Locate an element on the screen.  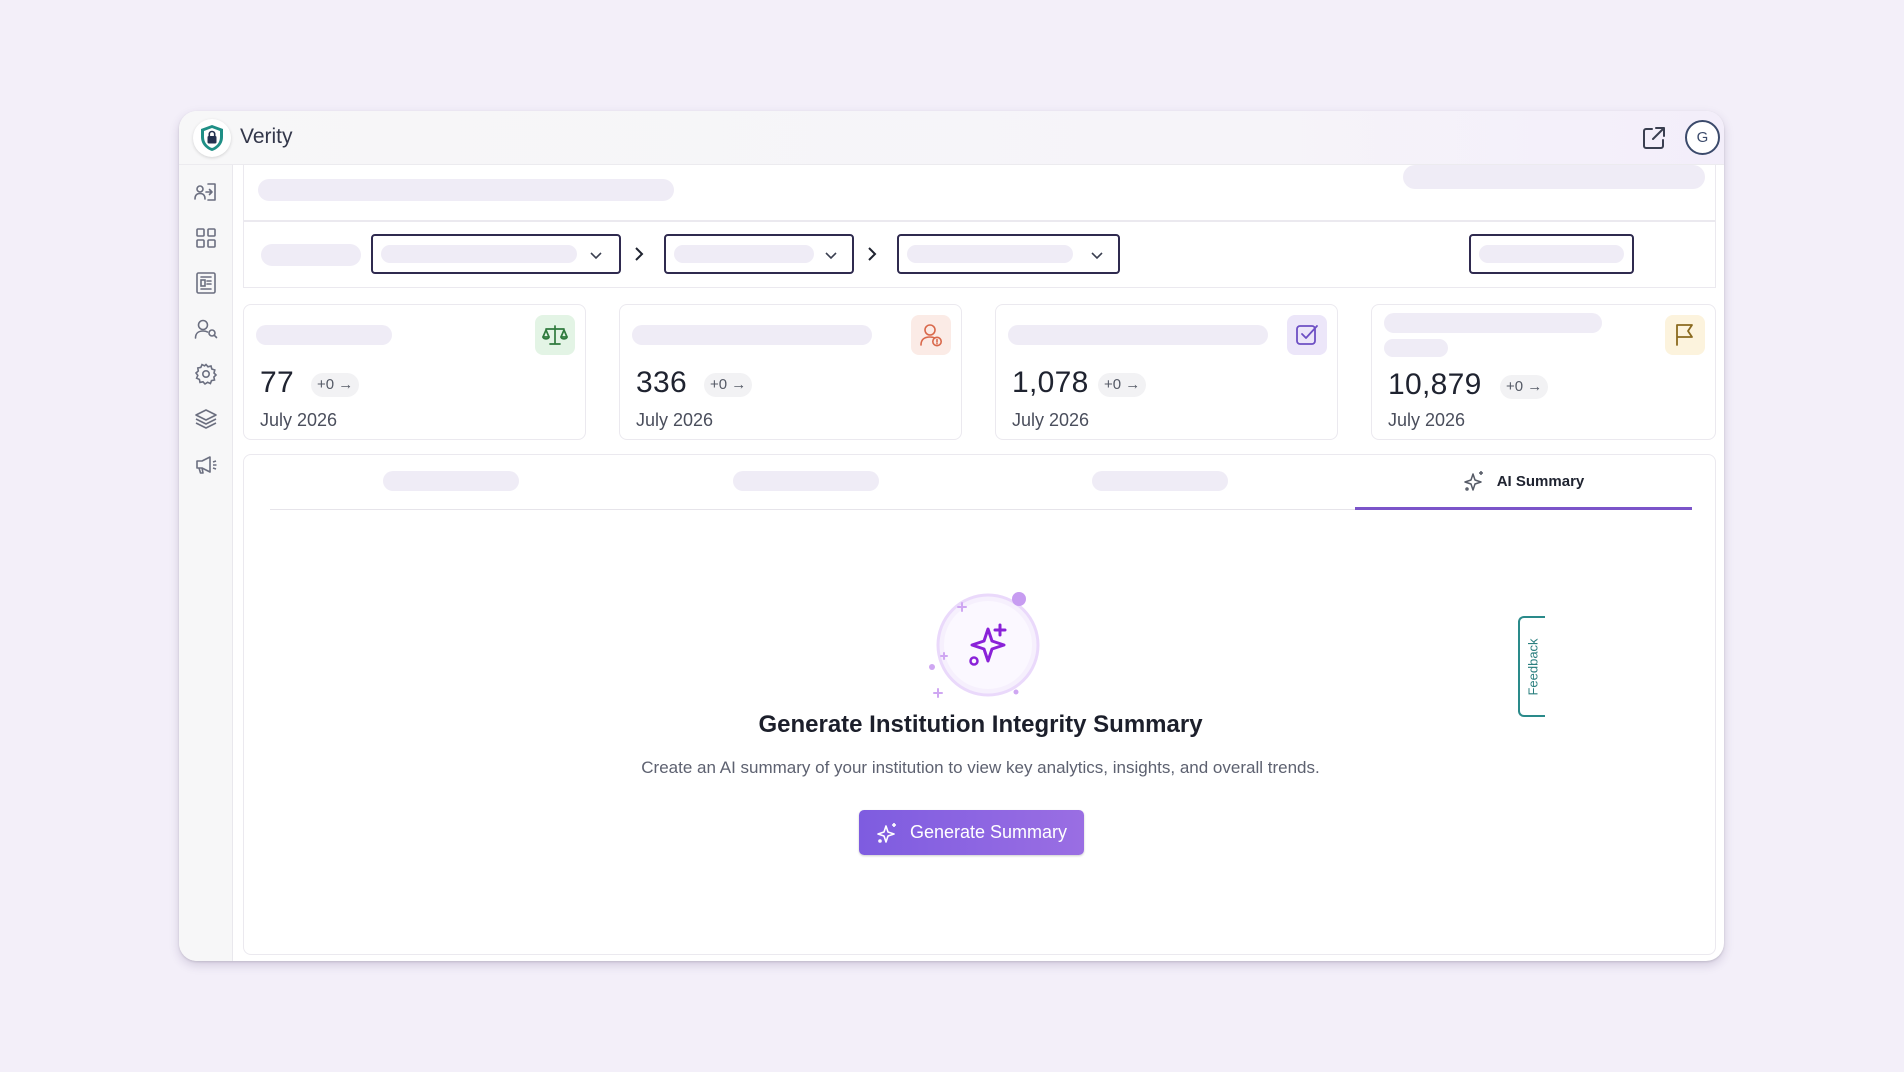
ai-sparkle-illustration-icon is located at coordinates (984, 645).